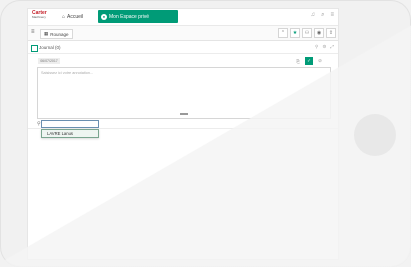  I want to click on rounage-chip: ▦ Rounage, so click(56, 34).